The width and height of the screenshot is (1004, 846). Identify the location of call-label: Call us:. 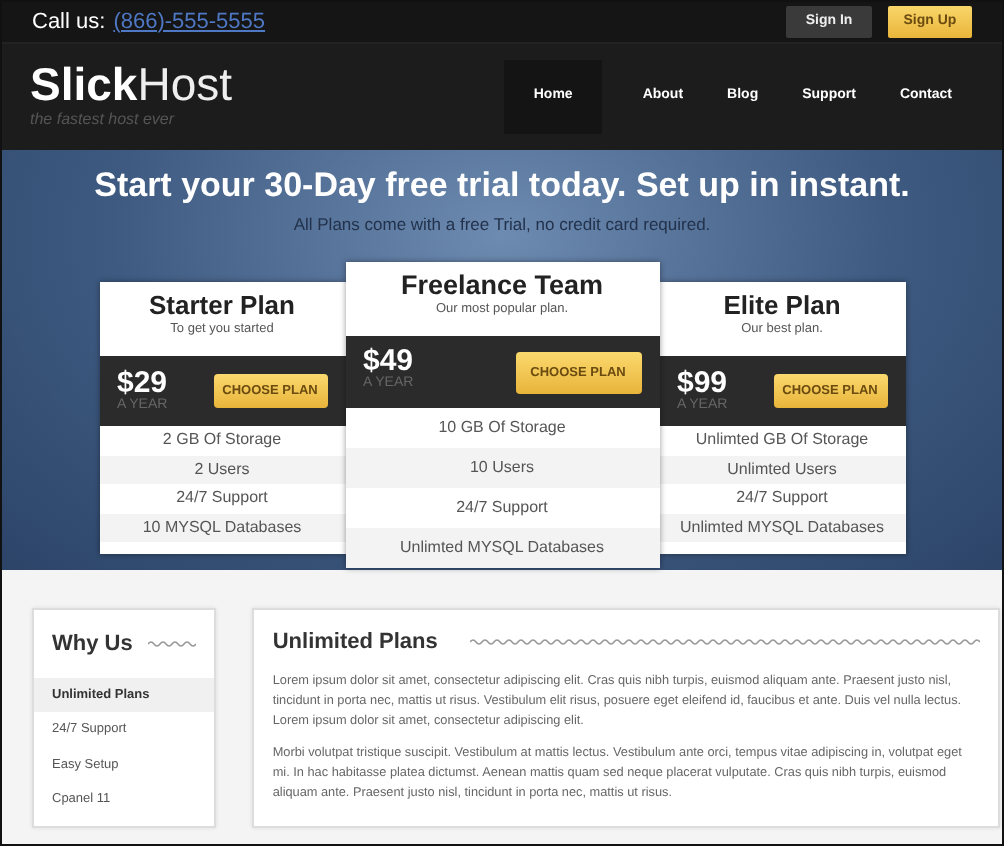
(69, 22).